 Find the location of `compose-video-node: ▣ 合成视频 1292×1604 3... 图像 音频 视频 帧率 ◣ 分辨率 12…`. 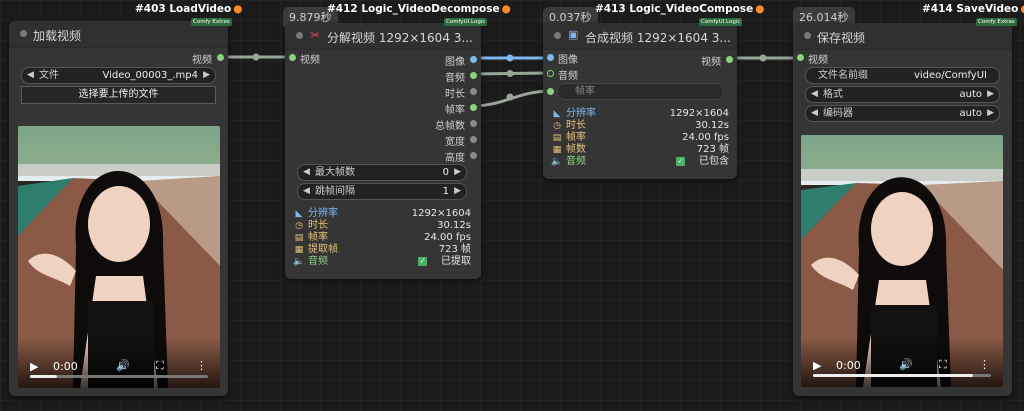

compose-video-node: ▣ 合成视频 1292×1604 3... 图像 音频 视频 帧率 ◣ 分辨率 12… is located at coordinates (640, 101).